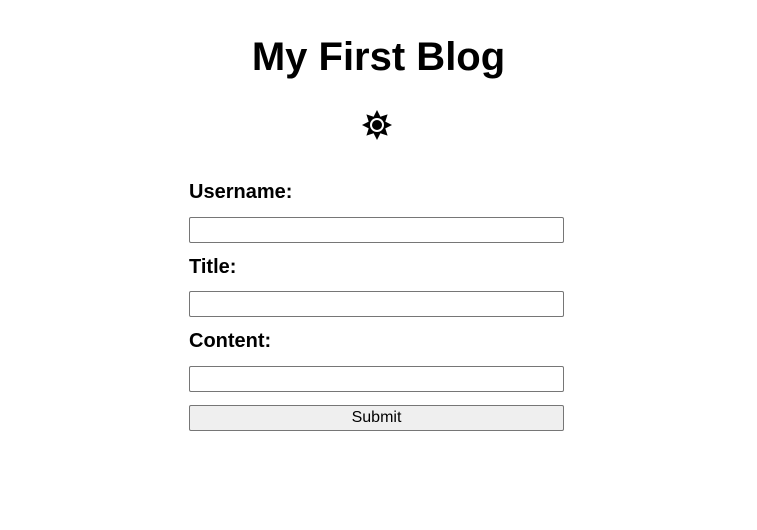  Describe the element at coordinates (376, 304) in the screenshot. I see `title-input` at that location.